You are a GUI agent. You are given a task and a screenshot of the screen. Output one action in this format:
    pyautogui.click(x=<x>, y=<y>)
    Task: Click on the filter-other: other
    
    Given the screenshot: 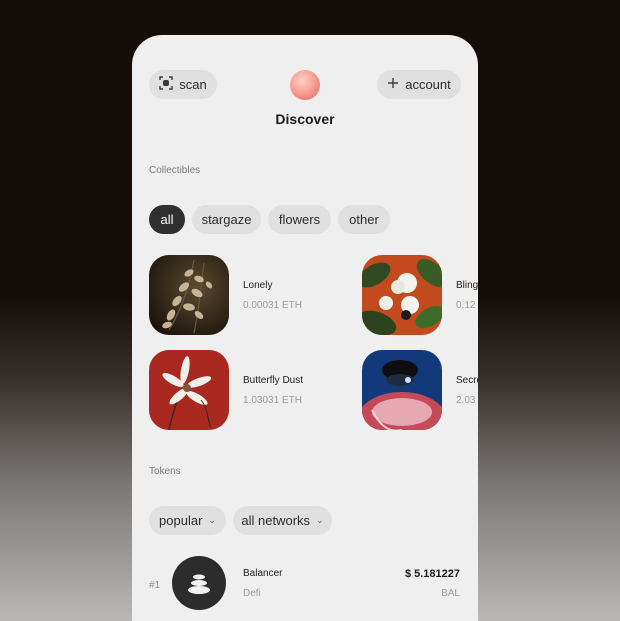 What is the action you would take?
    pyautogui.click(x=364, y=219)
    